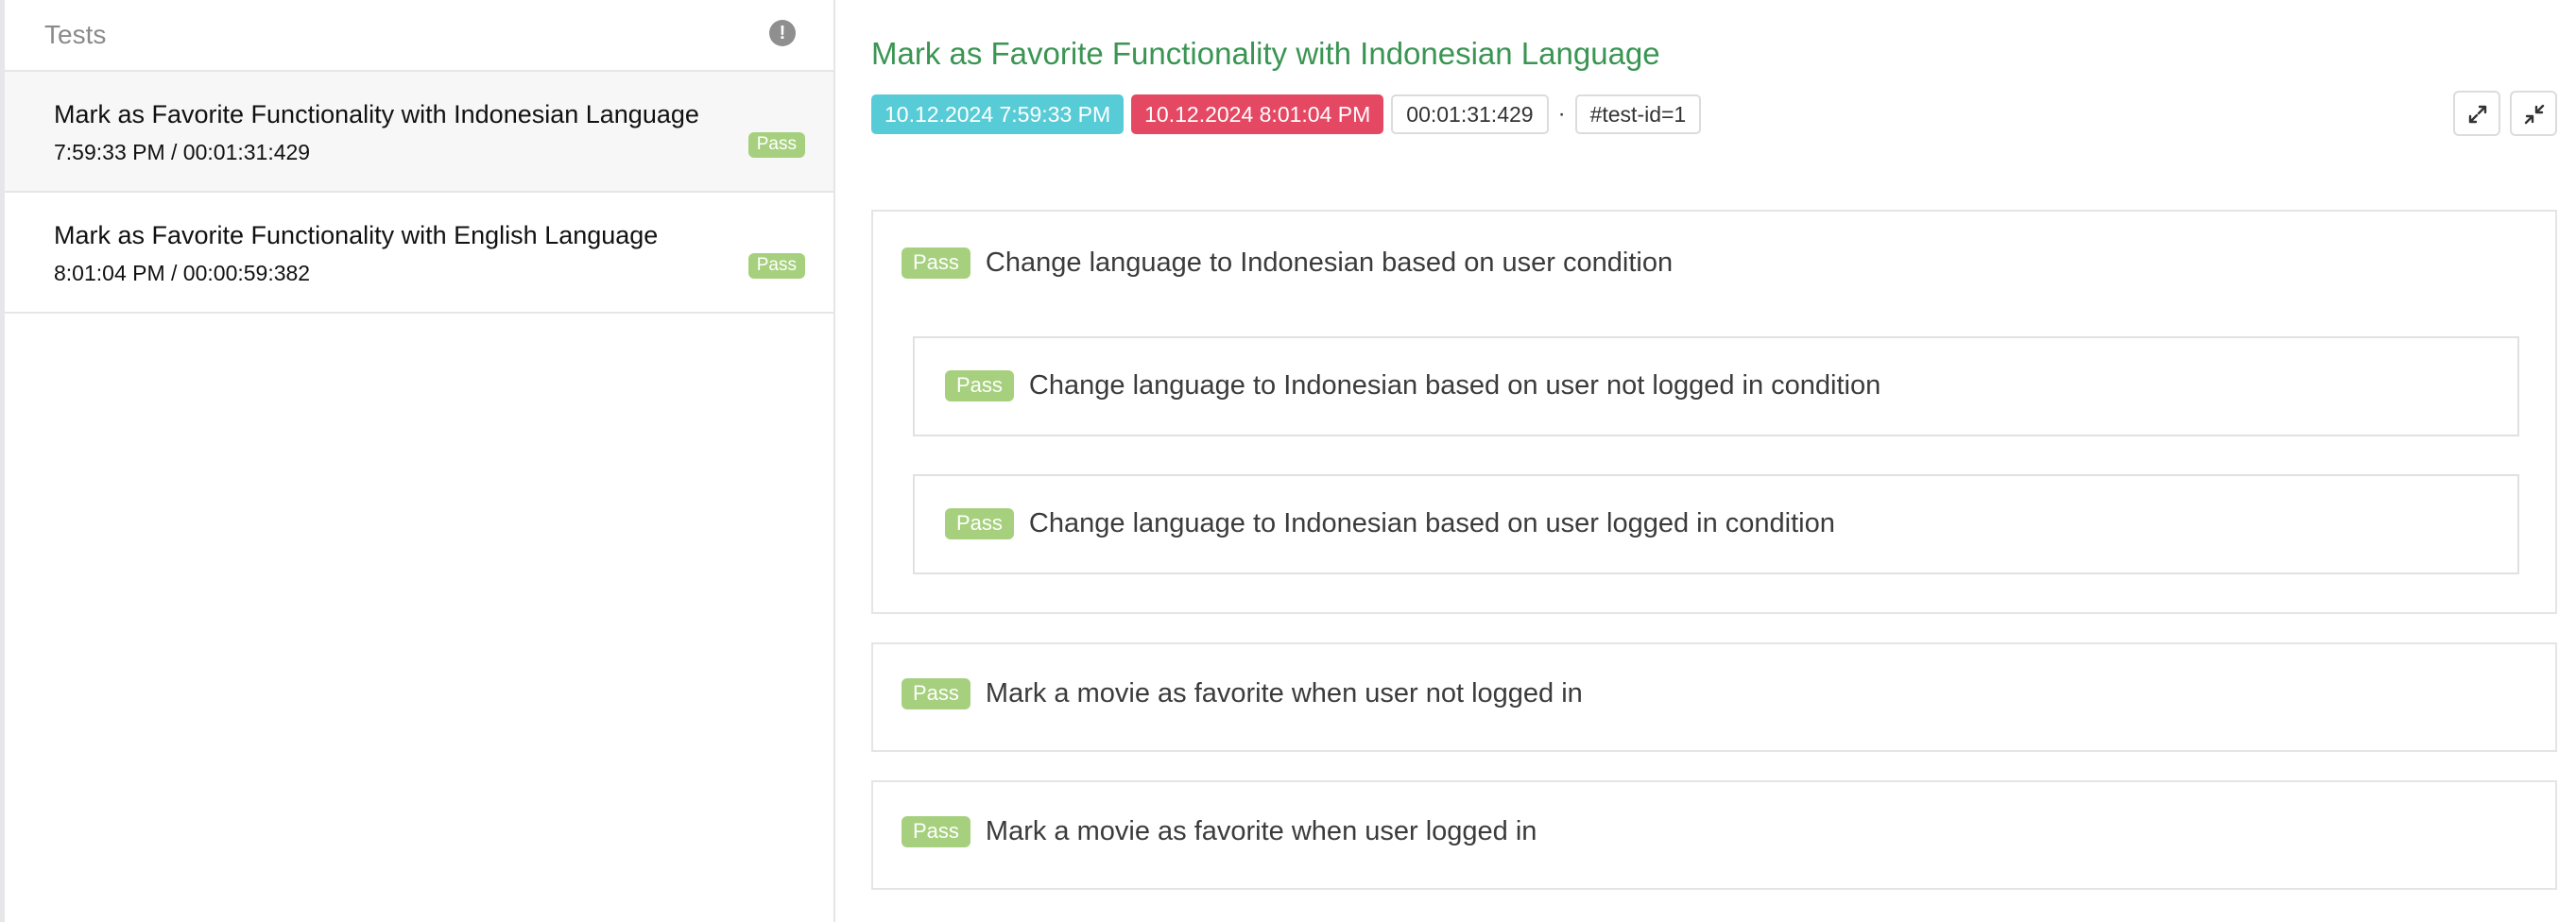  What do you see at coordinates (1257, 114) in the screenshot?
I see `end-time-badge: 10.12.2024 8:01:04 PM` at bounding box center [1257, 114].